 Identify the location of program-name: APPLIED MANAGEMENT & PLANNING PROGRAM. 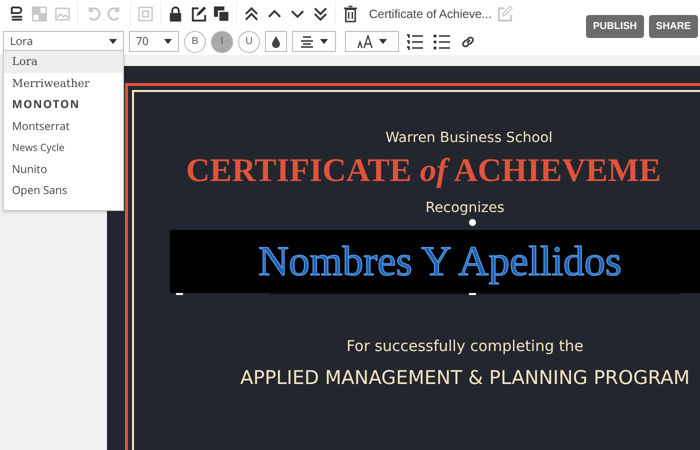
(465, 378).